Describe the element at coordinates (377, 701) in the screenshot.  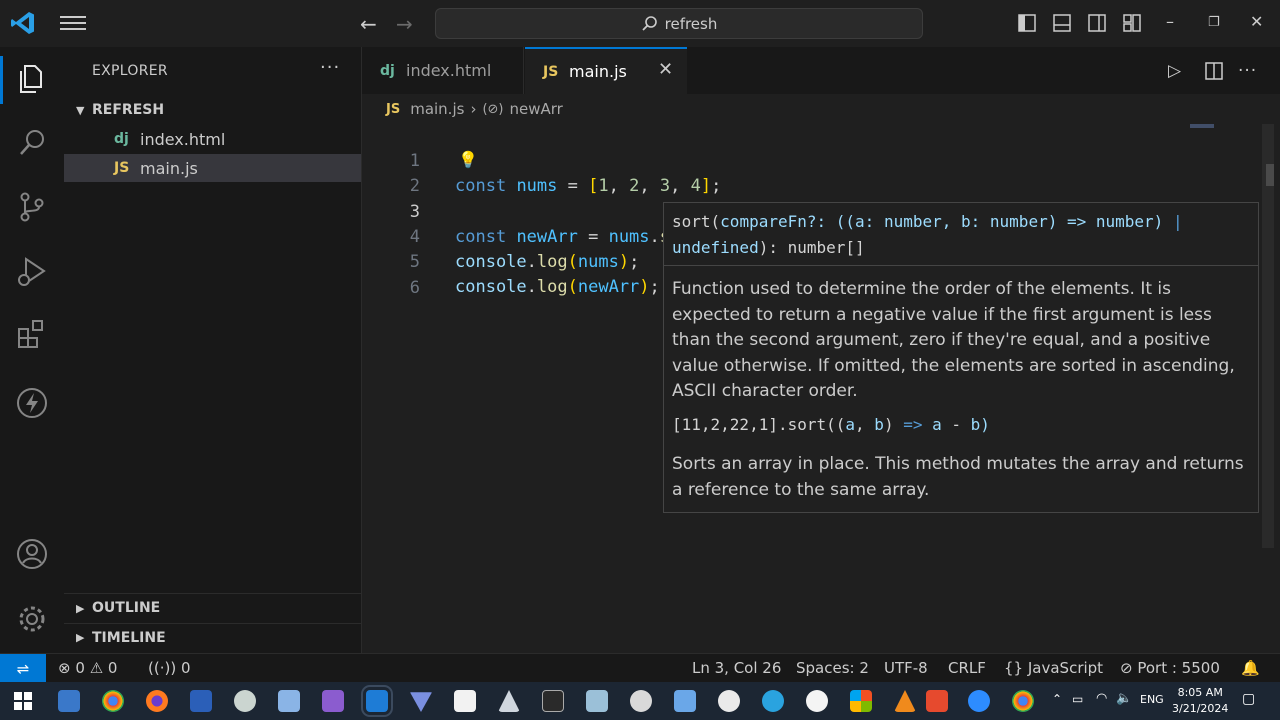
I see `vscode-taskbar-icon` at that location.